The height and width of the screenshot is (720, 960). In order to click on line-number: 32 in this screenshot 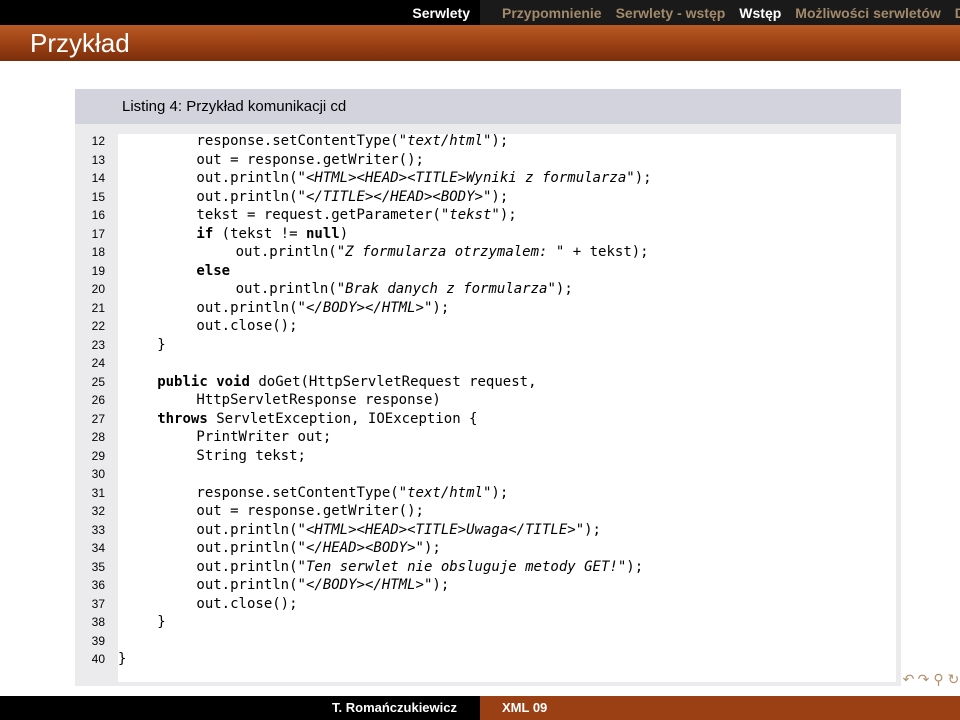, I will do `click(98, 511)`.